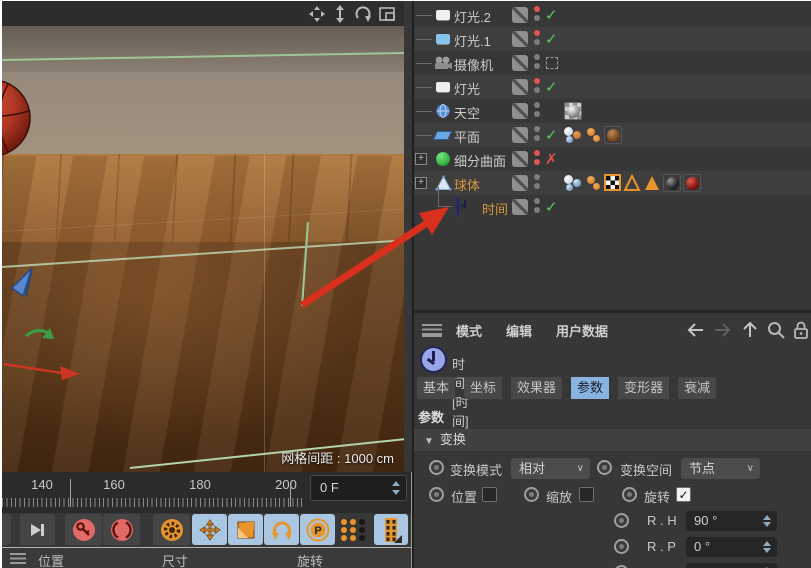 The width and height of the screenshot is (811, 568). Describe the element at coordinates (612, 63) in the screenshot. I see `object-row-camera: 摄像机` at that location.